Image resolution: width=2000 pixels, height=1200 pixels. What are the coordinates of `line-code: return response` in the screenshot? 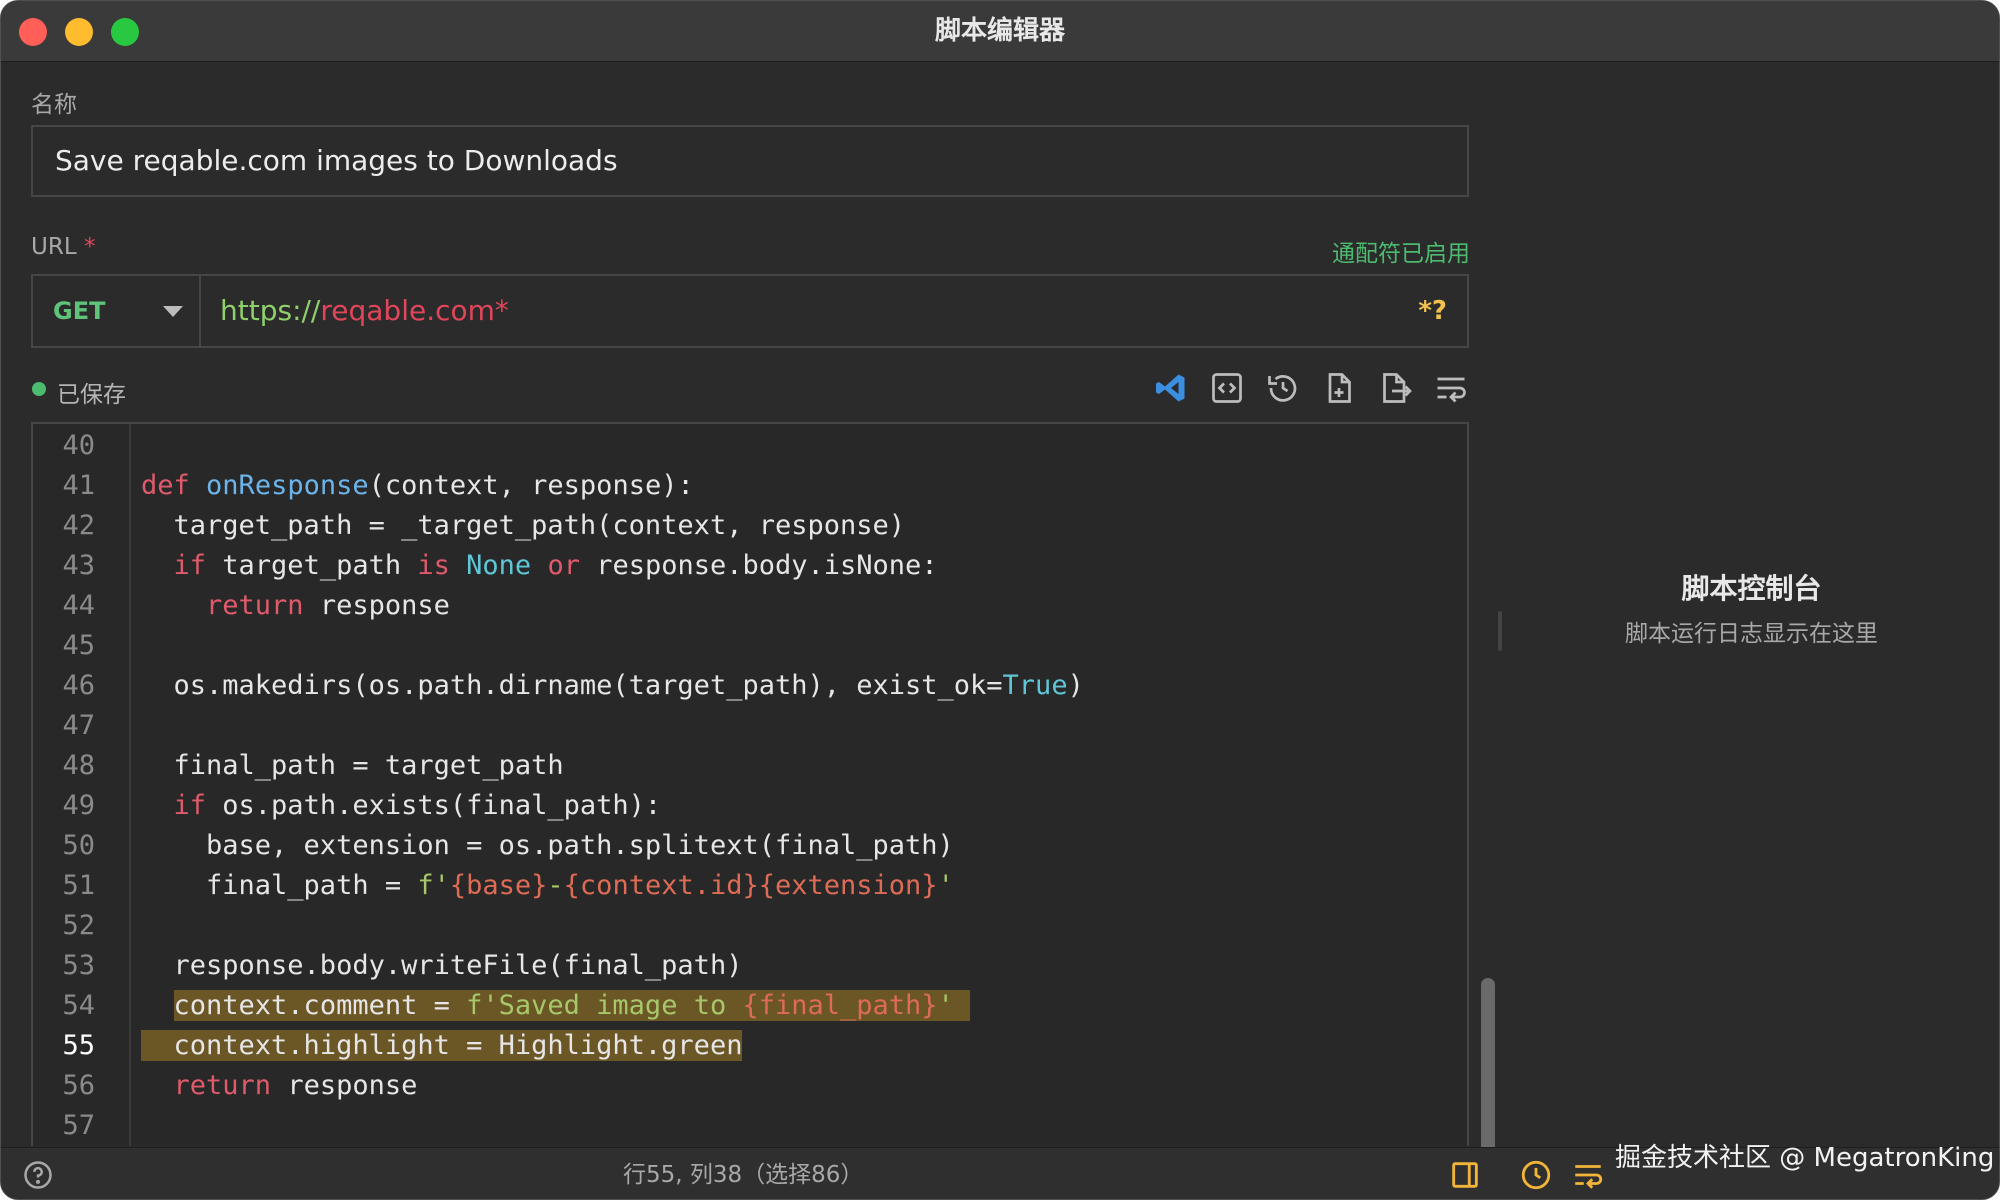 It's located at (295, 606).